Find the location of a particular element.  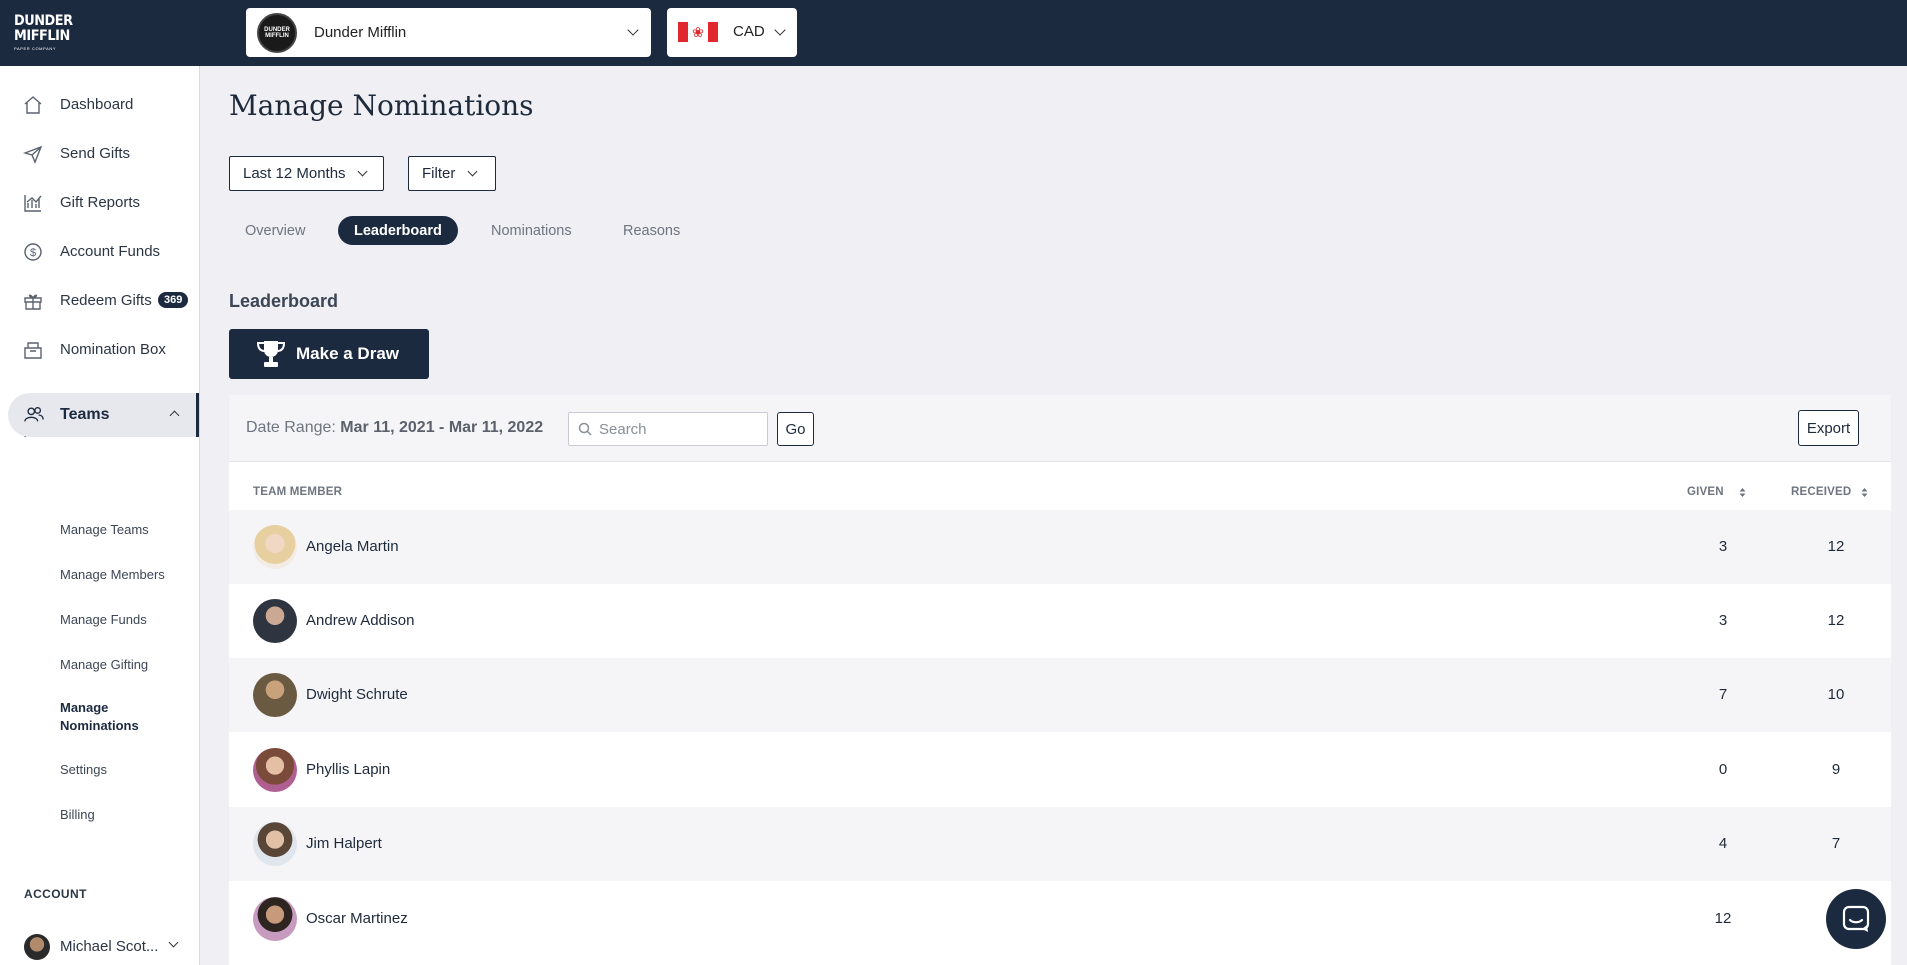

company-name: Dunder Mifflin is located at coordinates (360, 32).